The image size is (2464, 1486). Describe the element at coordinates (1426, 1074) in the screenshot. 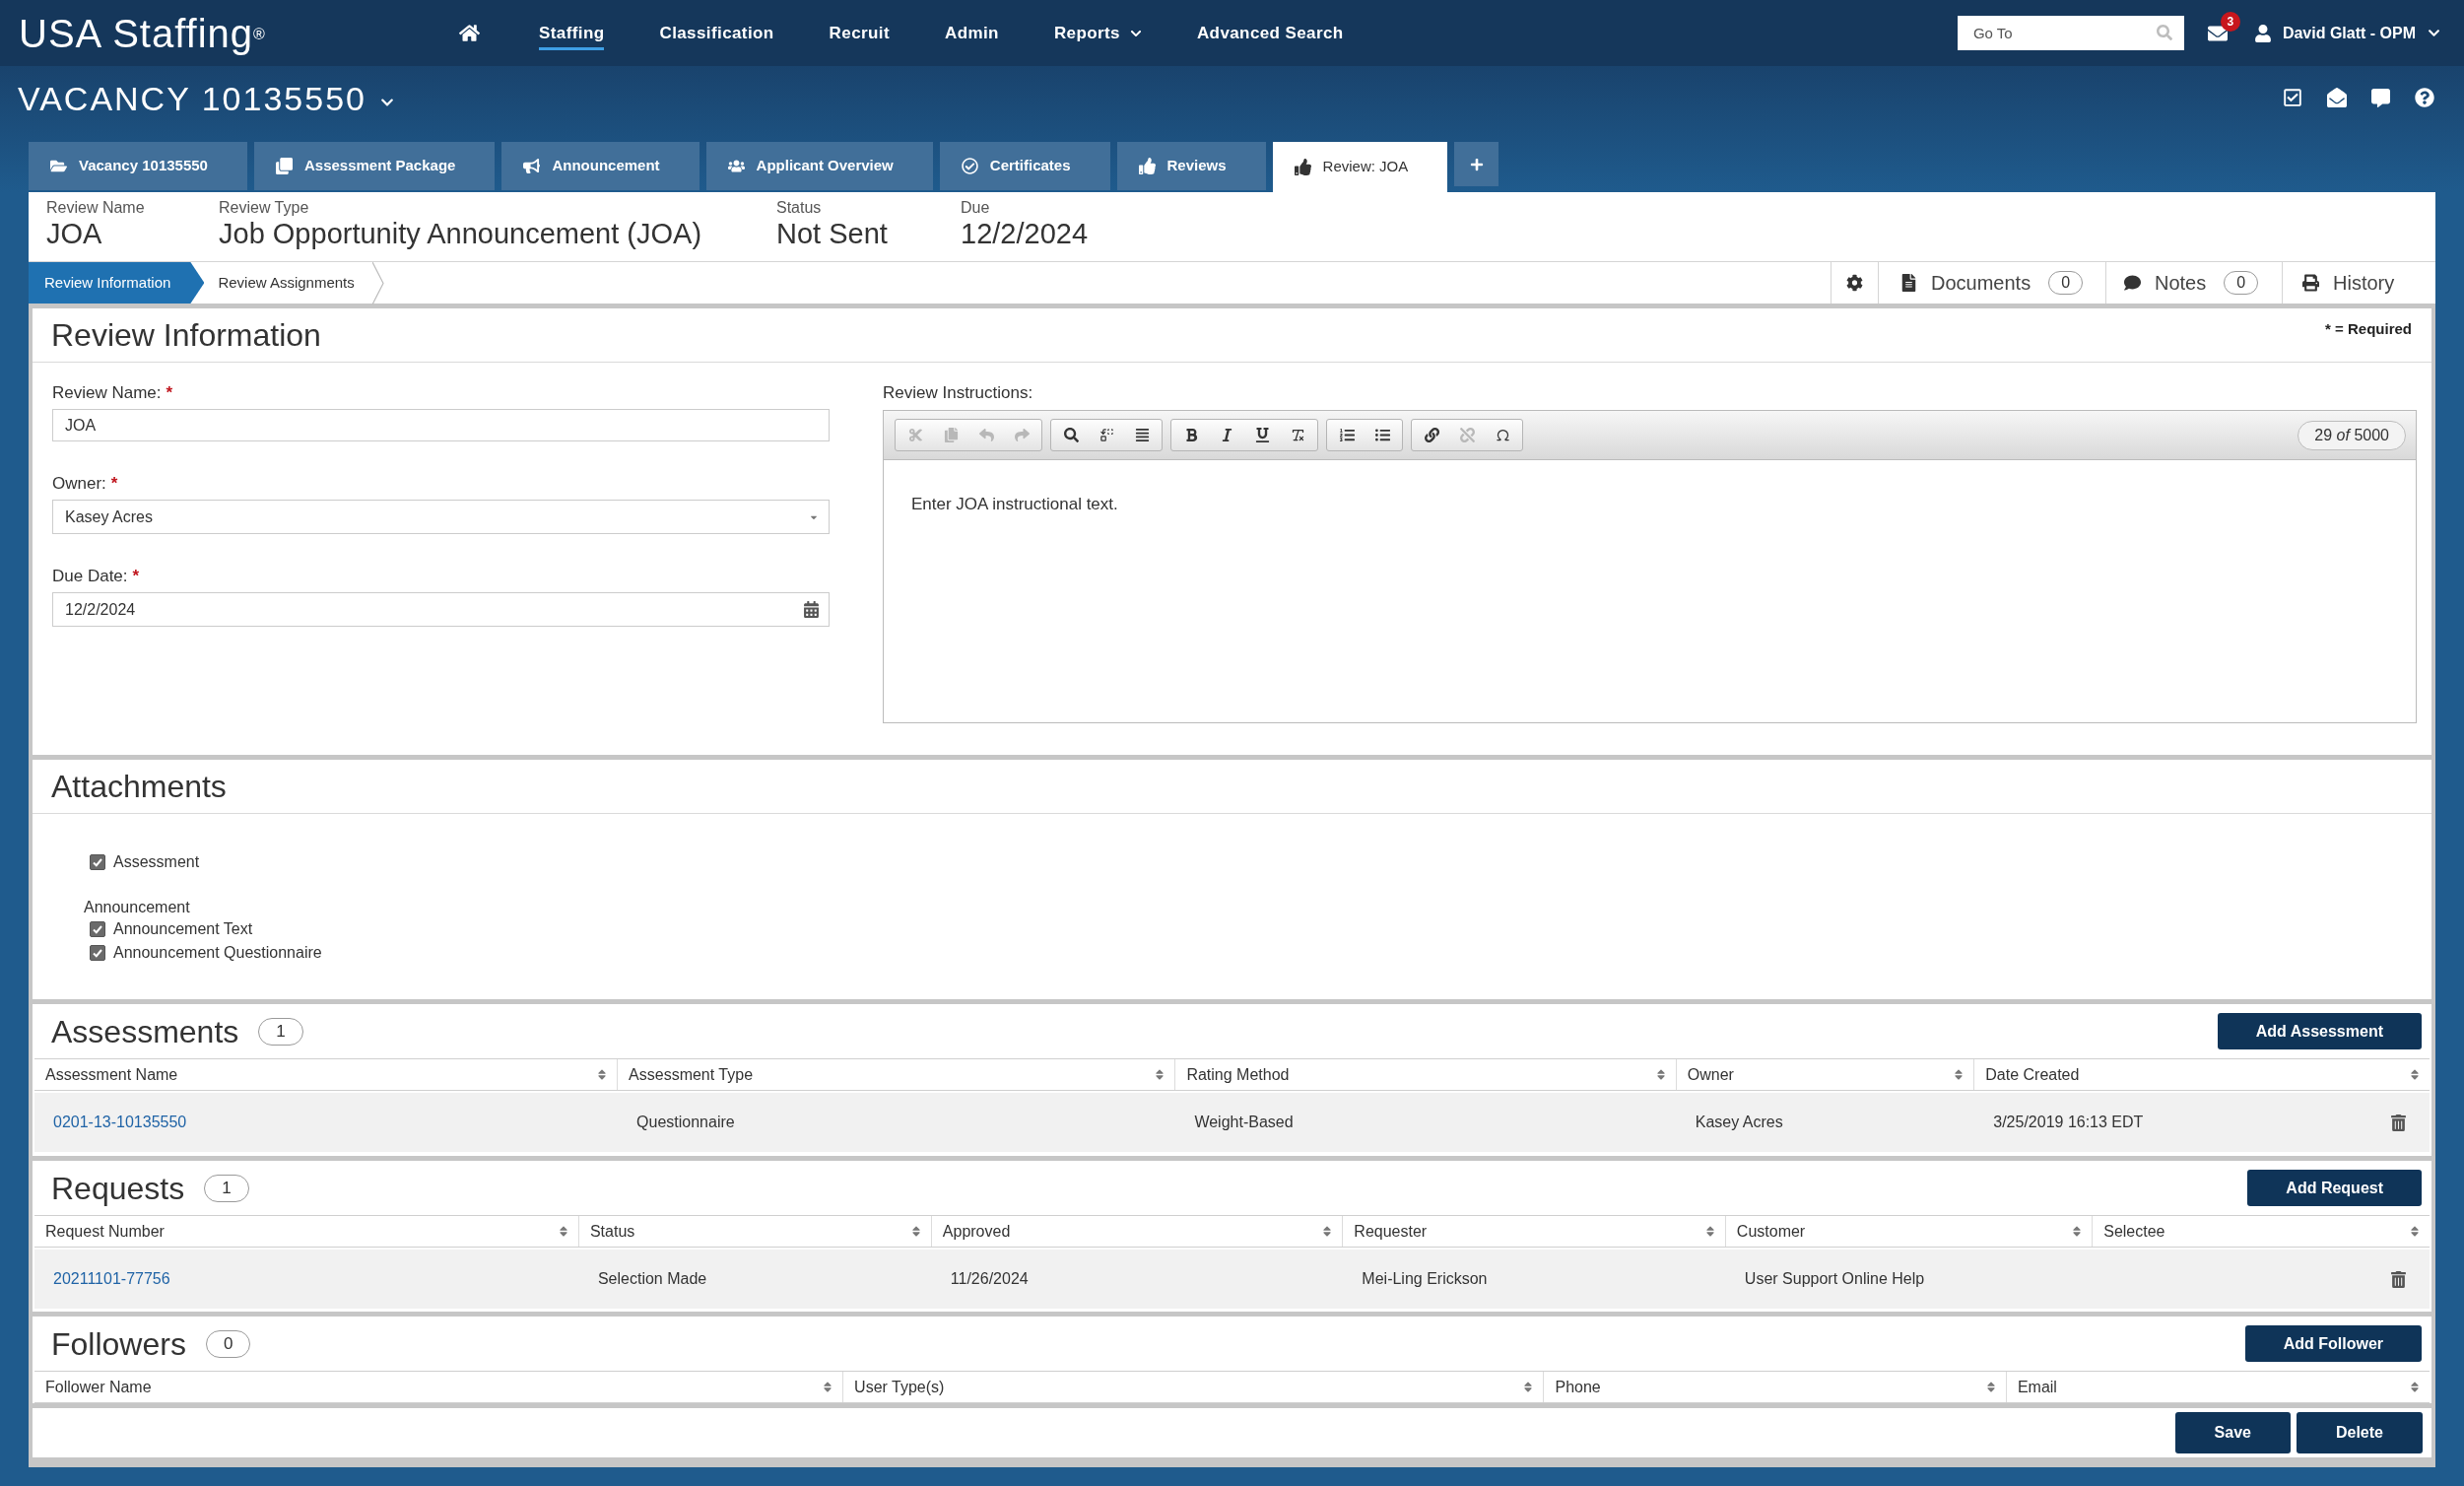

I see `column-header: Rating Method` at that location.